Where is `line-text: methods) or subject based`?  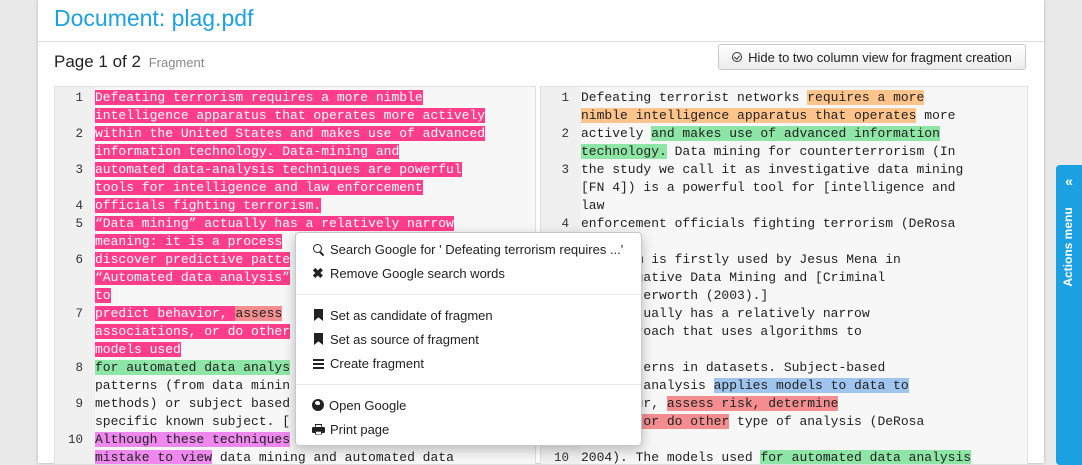 line-text: methods) or subject based is located at coordinates (192, 404).